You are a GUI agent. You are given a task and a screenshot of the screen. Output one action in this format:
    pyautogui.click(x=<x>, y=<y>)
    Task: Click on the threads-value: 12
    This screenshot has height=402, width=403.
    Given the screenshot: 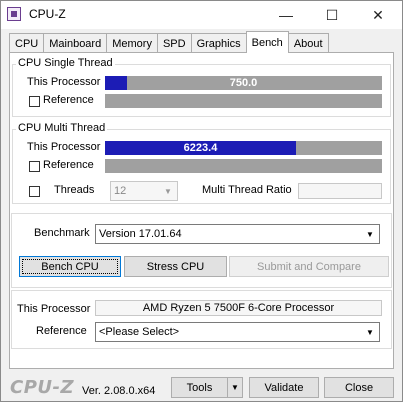 What is the action you would take?
    pyautogui.click(x=120, y=191)
    